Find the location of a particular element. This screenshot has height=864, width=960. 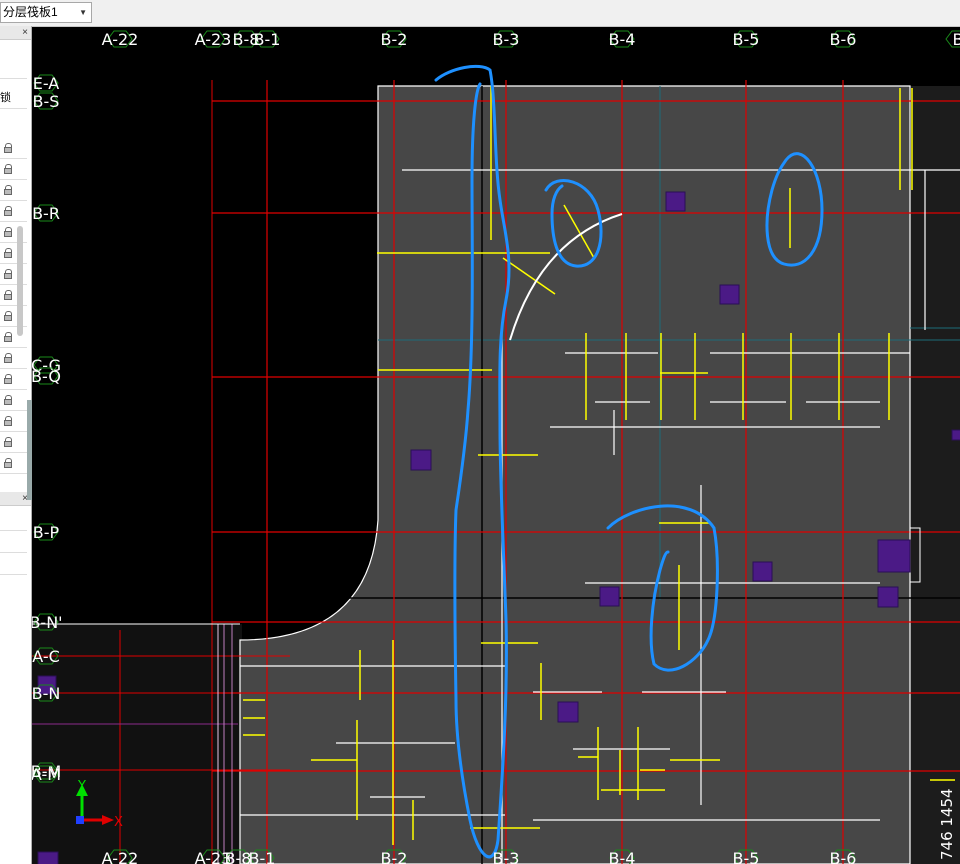

panel-row-label: 锁 is located at coordinates (5, 98).